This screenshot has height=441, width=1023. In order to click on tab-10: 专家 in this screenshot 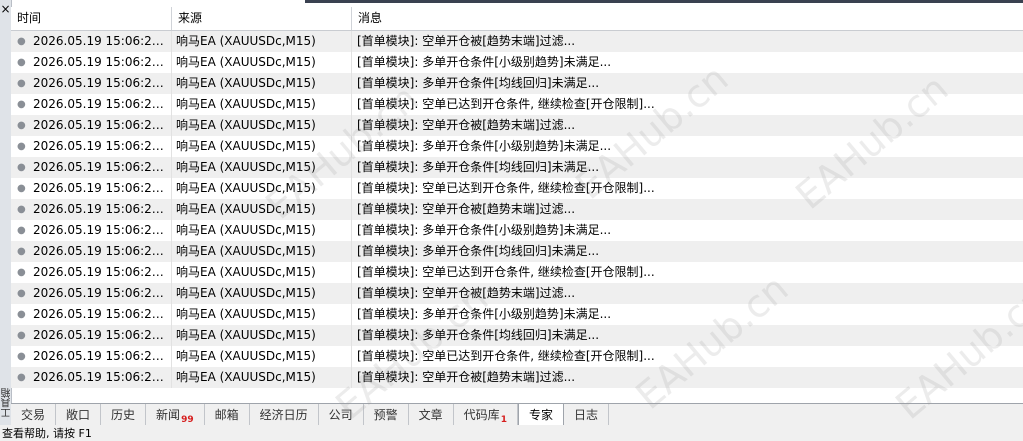, I will do `click(540, 415)`.